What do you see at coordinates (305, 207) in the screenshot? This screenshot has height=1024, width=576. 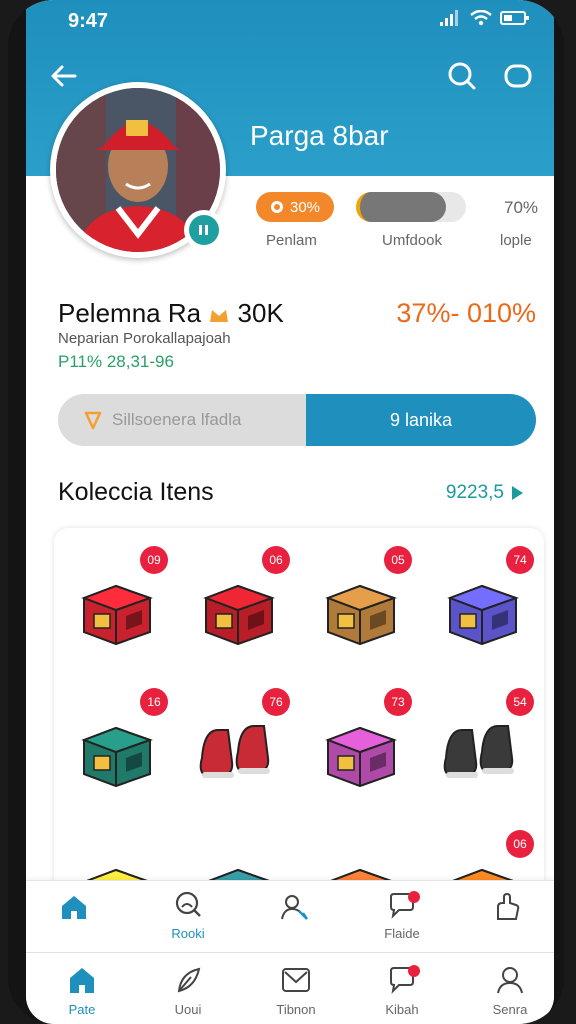 I see `stat1-value: 30%` at bounding box center [305, 207].